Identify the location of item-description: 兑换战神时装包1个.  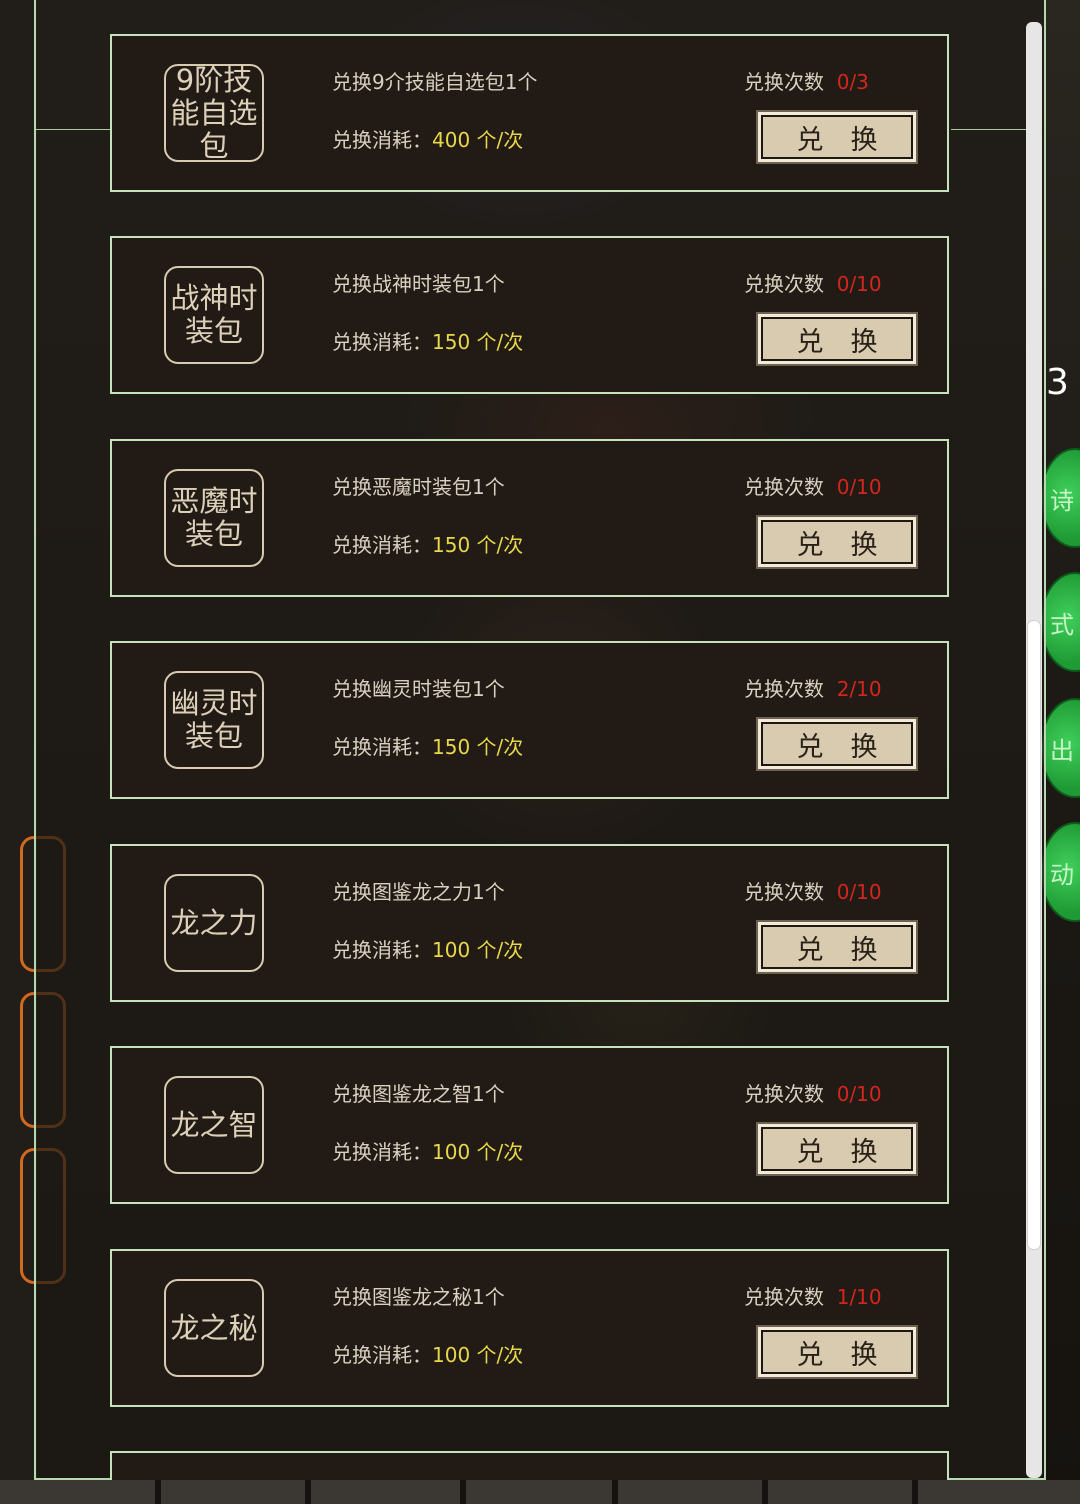
(418, 284).